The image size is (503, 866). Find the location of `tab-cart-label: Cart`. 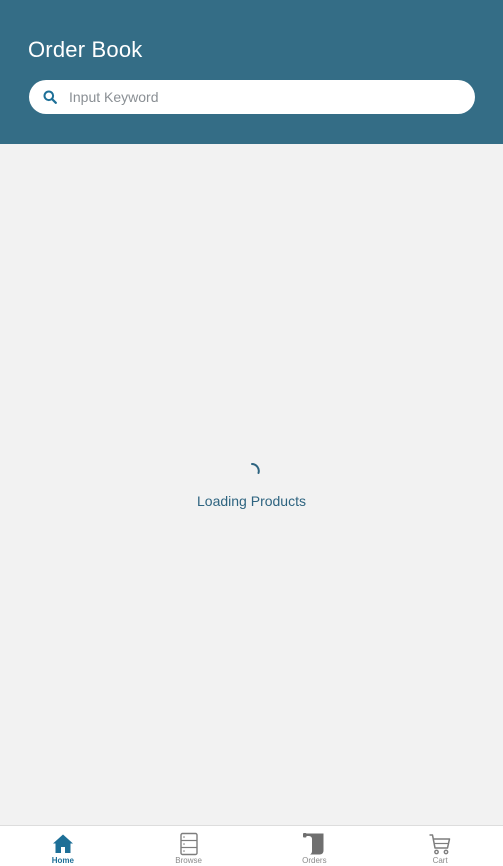

tab-cart-label: Cart is located at coordinates (440, 860).